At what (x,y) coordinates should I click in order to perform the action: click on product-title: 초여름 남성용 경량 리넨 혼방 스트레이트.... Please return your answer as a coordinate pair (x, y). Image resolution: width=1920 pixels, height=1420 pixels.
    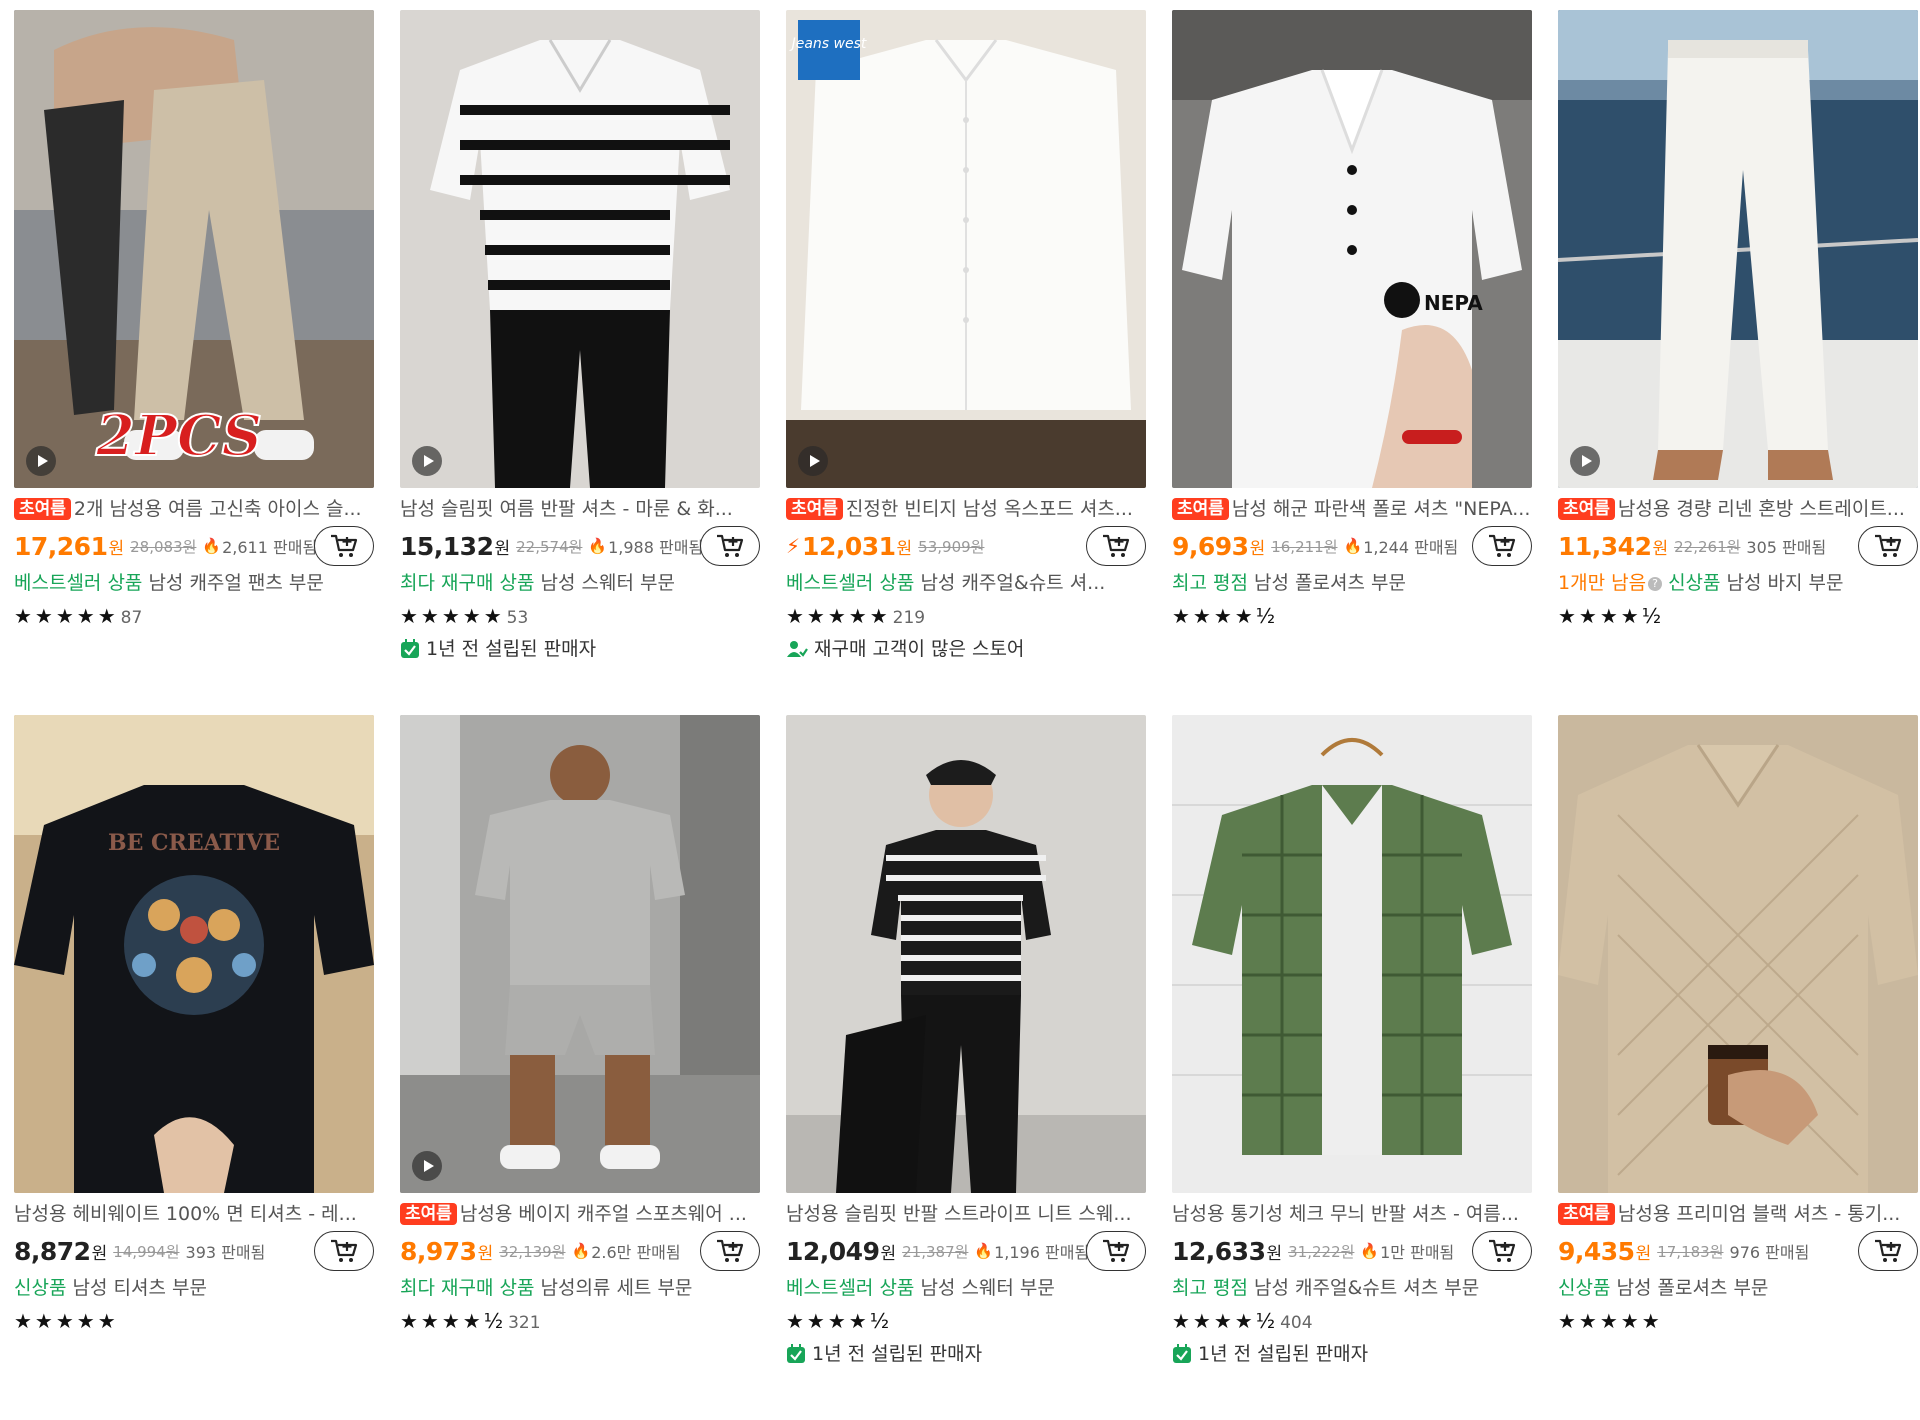
    Looking at the image, I should click on (1738, 509).